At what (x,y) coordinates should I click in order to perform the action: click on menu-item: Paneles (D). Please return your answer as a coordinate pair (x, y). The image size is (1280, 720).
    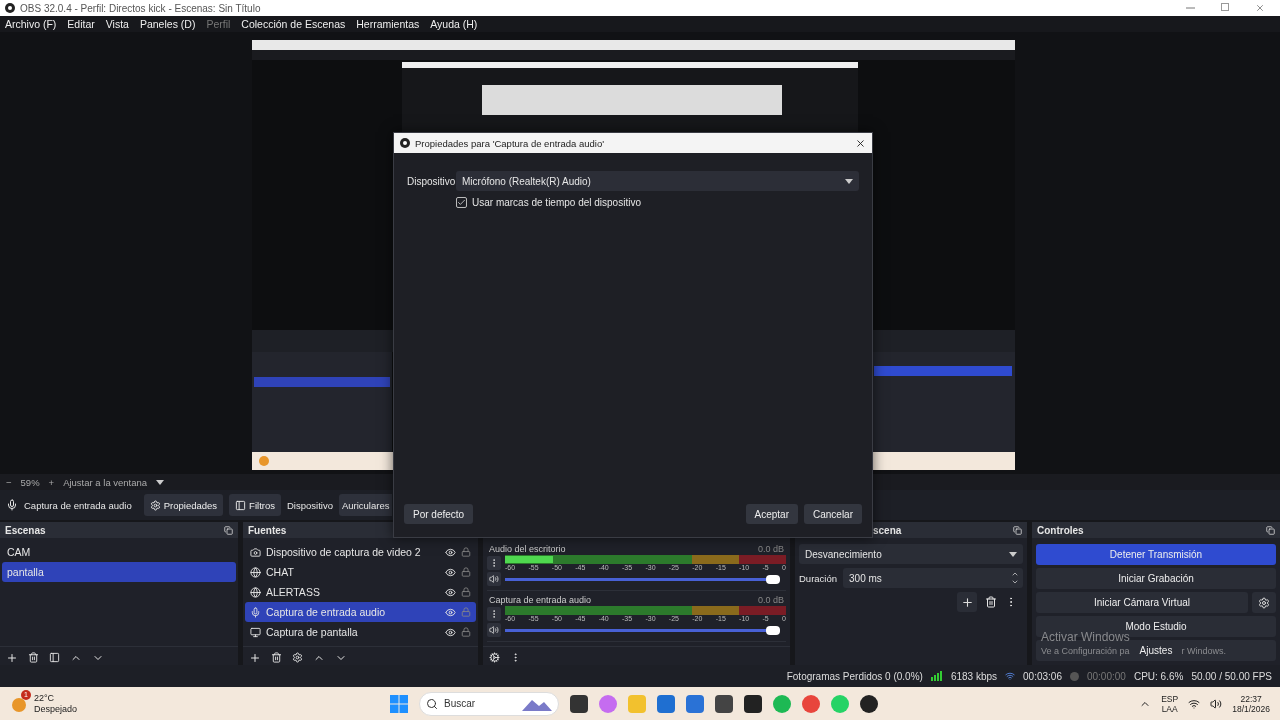
    Looking at the image, I should click on (167, 24).